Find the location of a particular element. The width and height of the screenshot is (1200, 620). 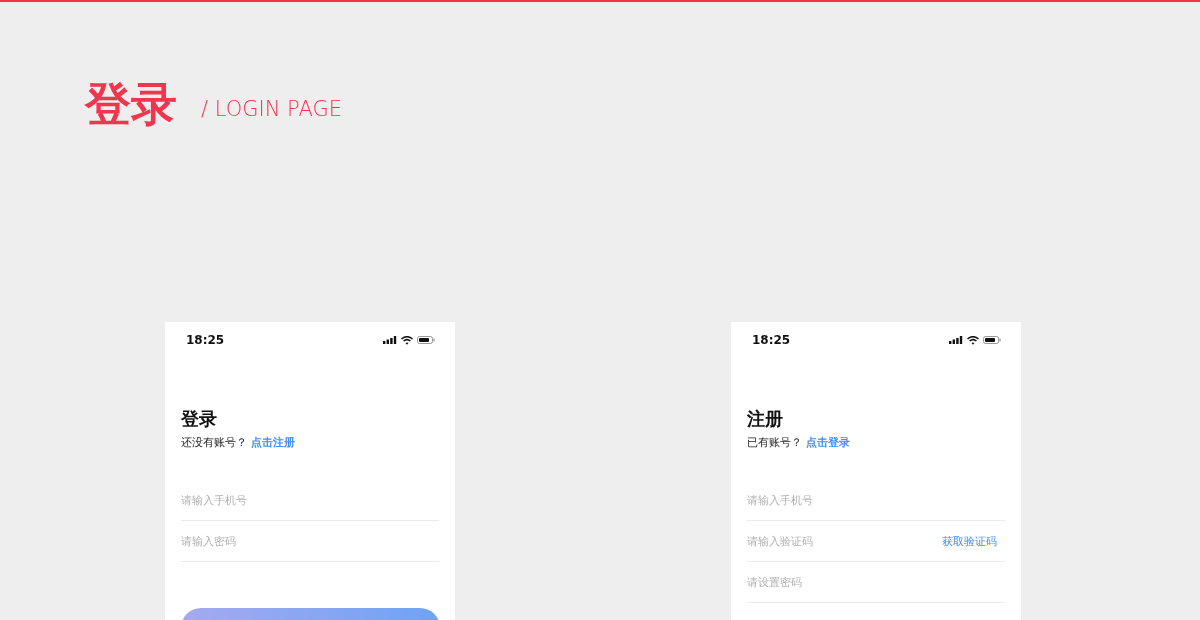

input-field: 请设置密码 is located at coordinates (822, 582).